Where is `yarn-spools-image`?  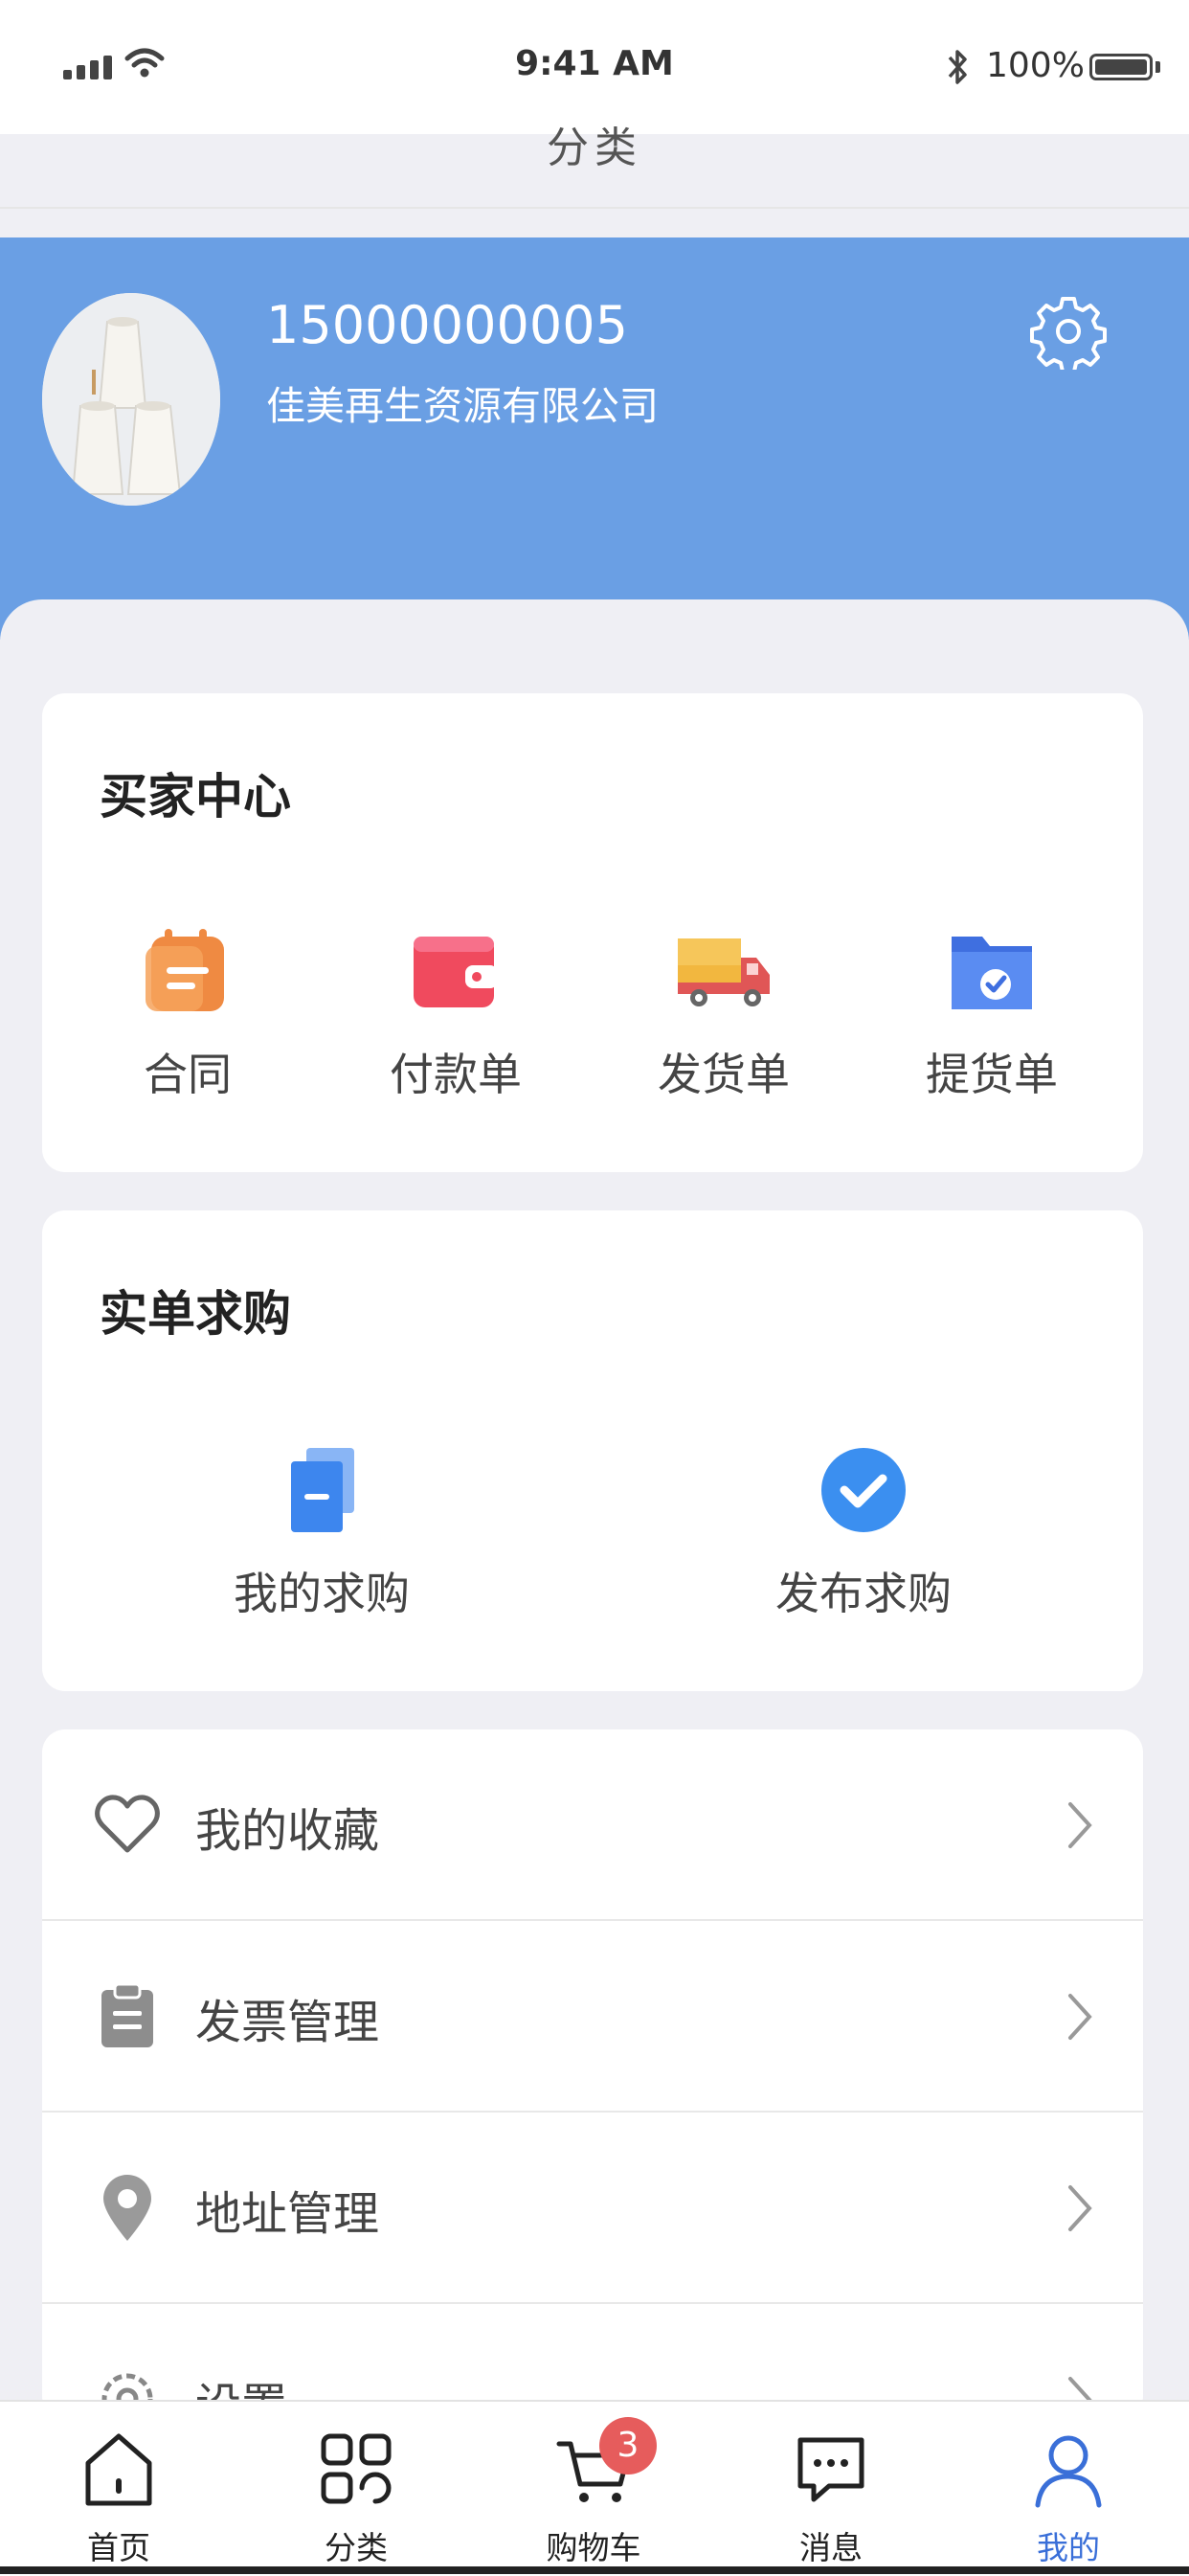
yarn-spools-image is located at coordinates (131, 399).